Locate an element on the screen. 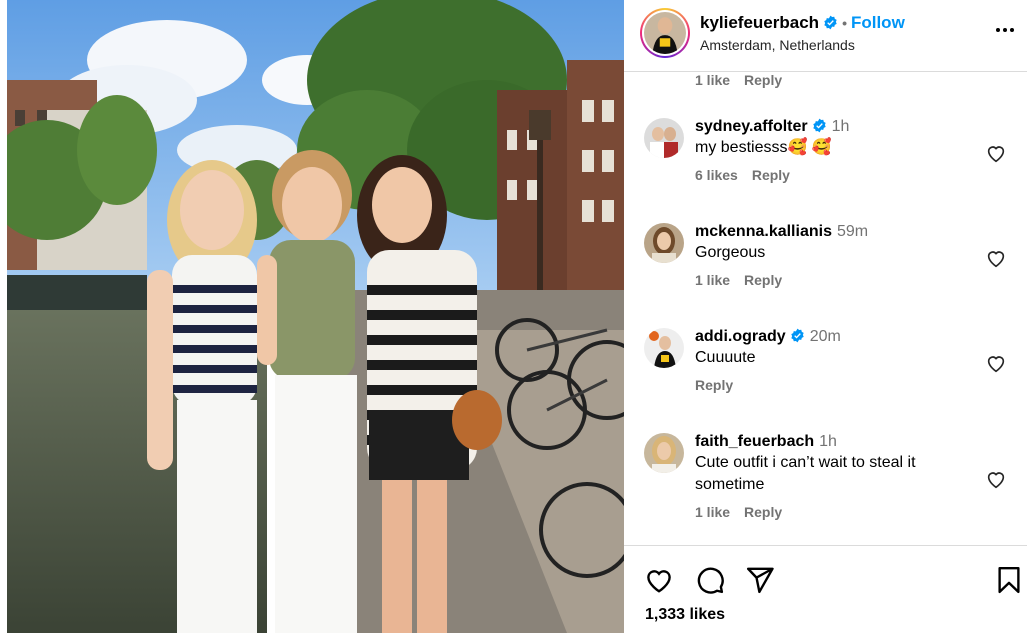 This screenshot has width=1027, height=633. commenter-username: mckenna.kallianis is located at coordinates (763, 231).